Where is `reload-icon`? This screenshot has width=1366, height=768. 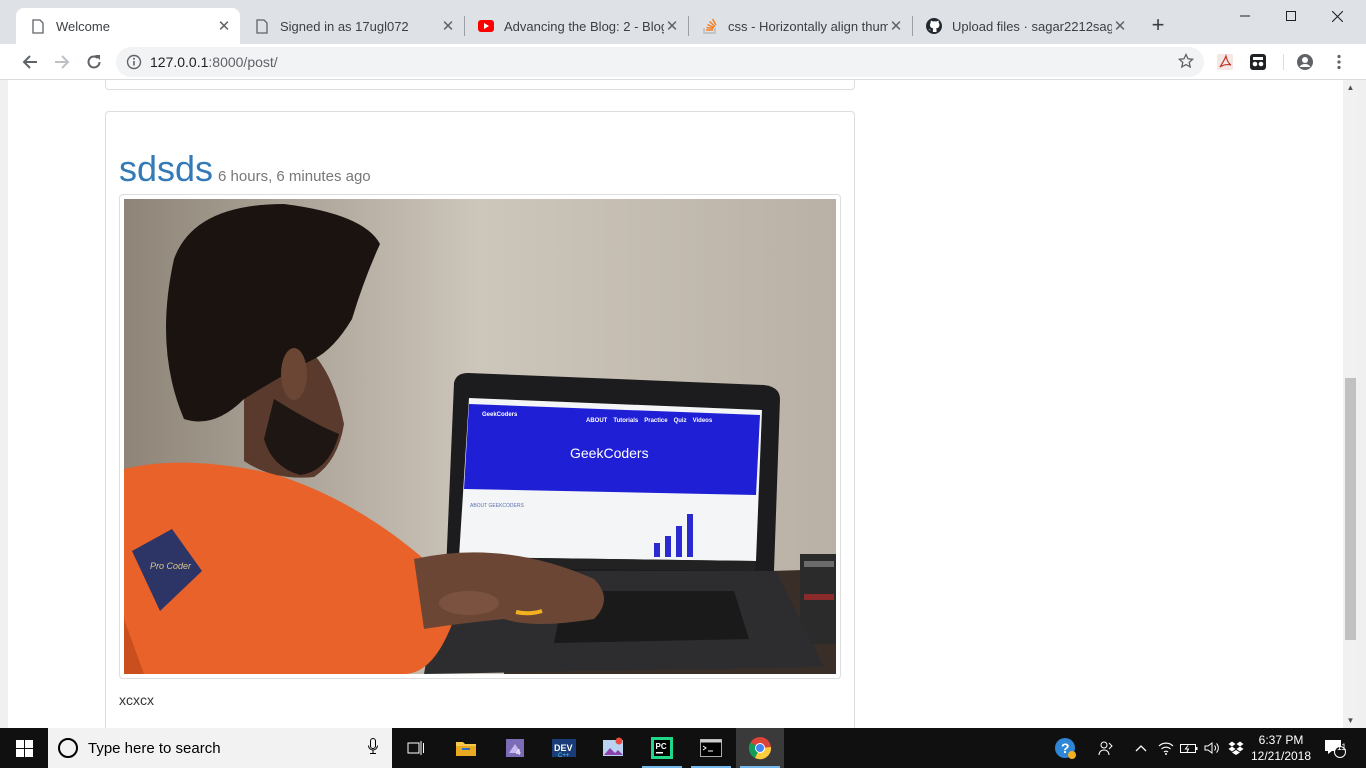
reload-icon is located at coordinates (94, 62).